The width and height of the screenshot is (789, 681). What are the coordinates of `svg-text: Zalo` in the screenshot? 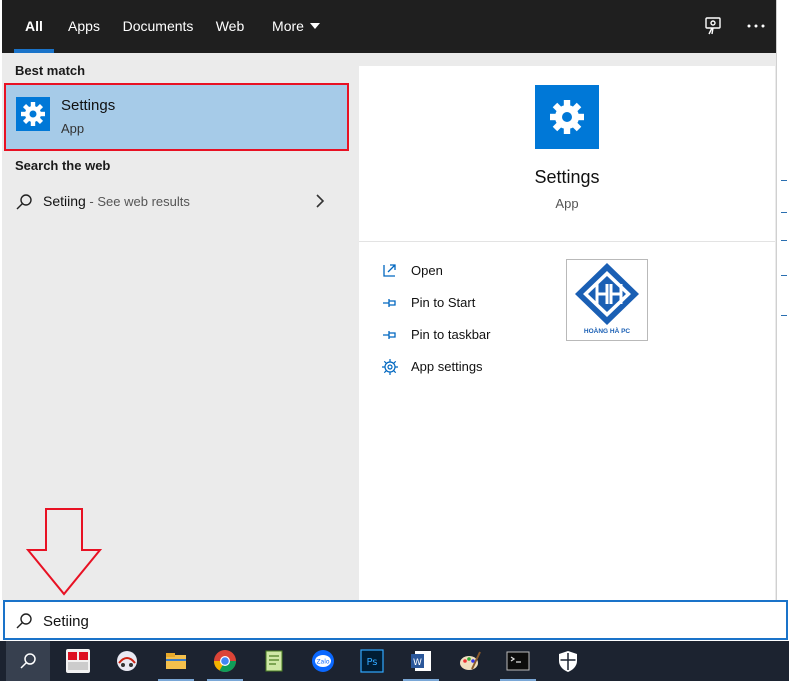 It's located at (322, 662).